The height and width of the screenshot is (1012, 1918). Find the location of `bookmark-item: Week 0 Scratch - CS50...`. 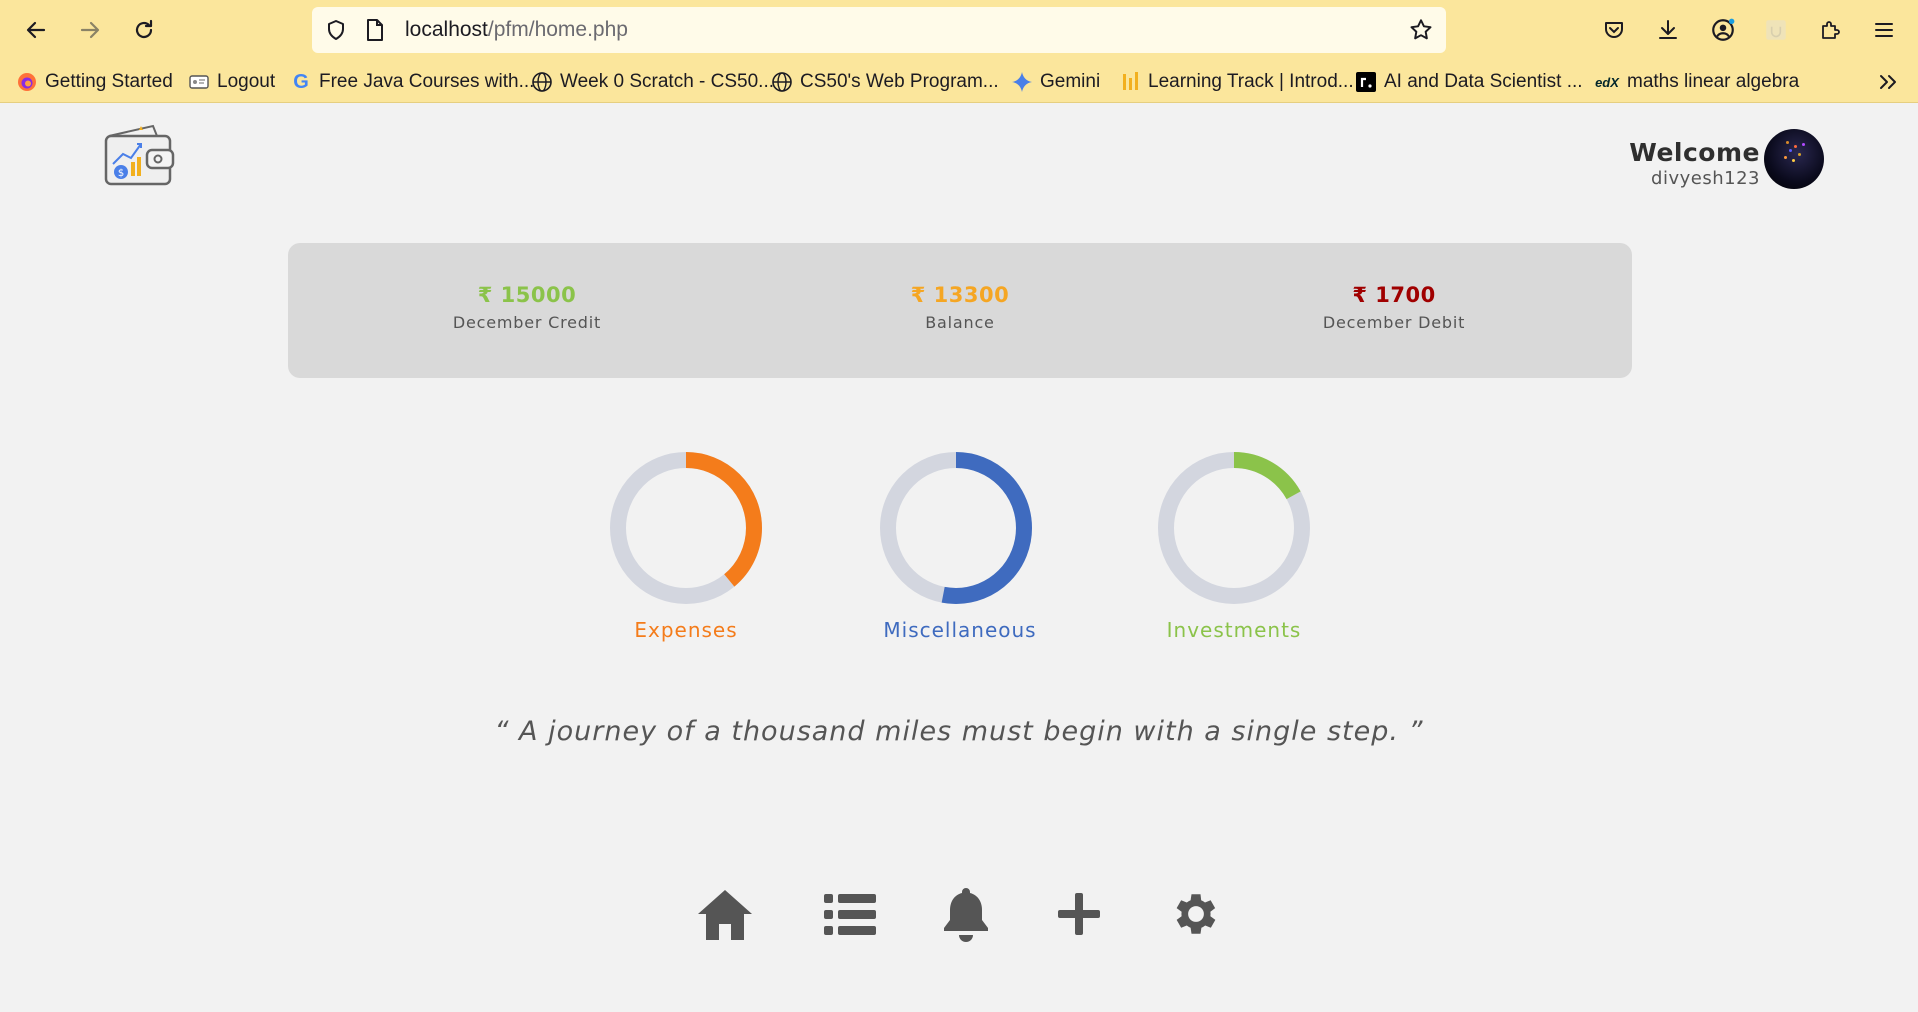

bookmark-item: Week 0 Scratch - CS50... is located at coordinates (652, 82).